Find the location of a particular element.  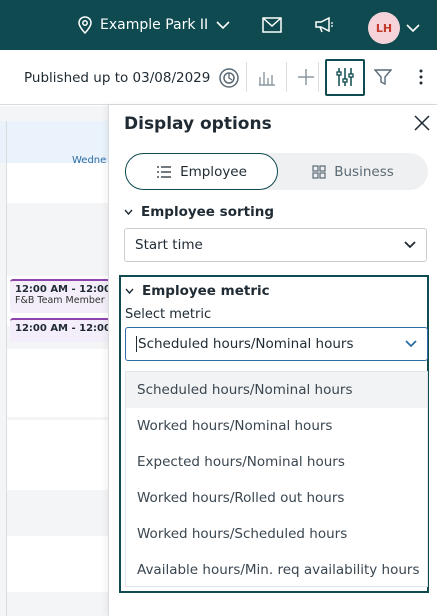

metric-option: Worked hours/Rolled out hours is located at coordinates (276, 498).